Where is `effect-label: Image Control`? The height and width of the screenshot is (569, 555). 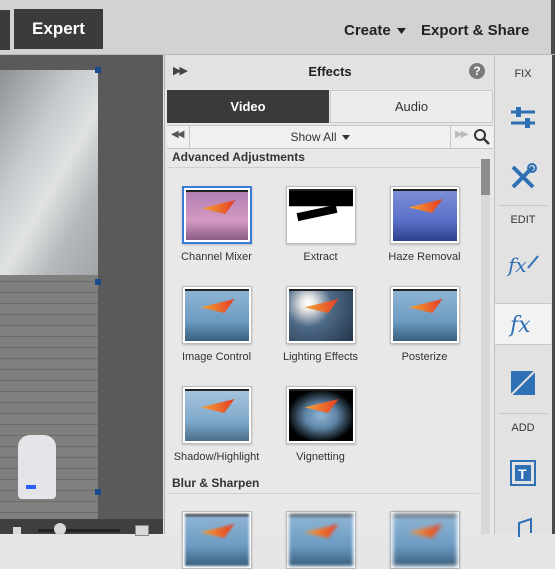 effect-label: Image Control is located at coordinates (216, 357).